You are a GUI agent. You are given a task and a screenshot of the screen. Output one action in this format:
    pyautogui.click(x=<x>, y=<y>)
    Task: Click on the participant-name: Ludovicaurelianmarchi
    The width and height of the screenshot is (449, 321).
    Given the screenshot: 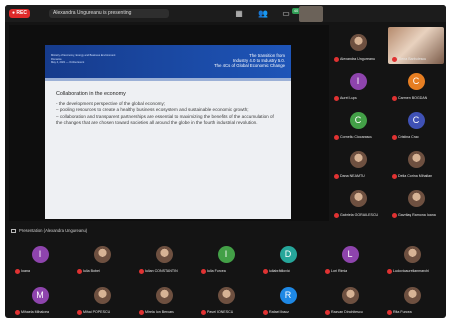 What is the action you would take?
    pyautogui.click(x=408, y=271)
    